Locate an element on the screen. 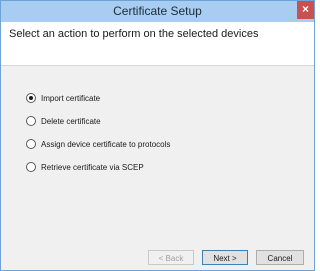  option-label: Retrieve certificate via SCEP is located at coordinates (92, 167).